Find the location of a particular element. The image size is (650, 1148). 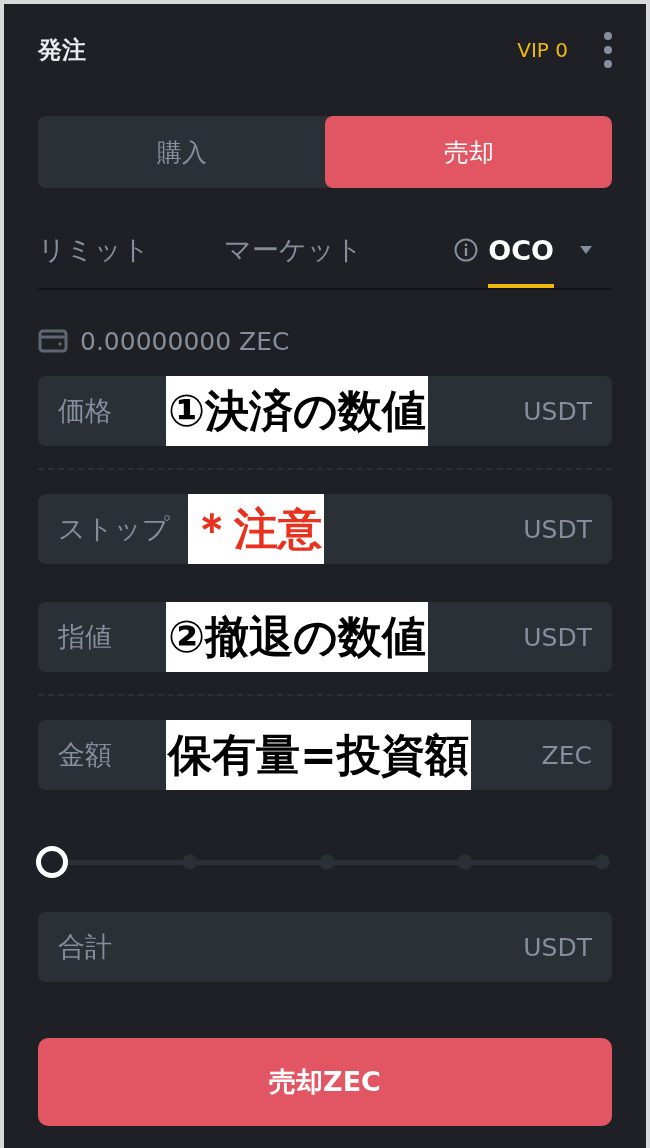

input-field: 金額 保有量=投資額 ZEC is located at coordinates (325, 755).